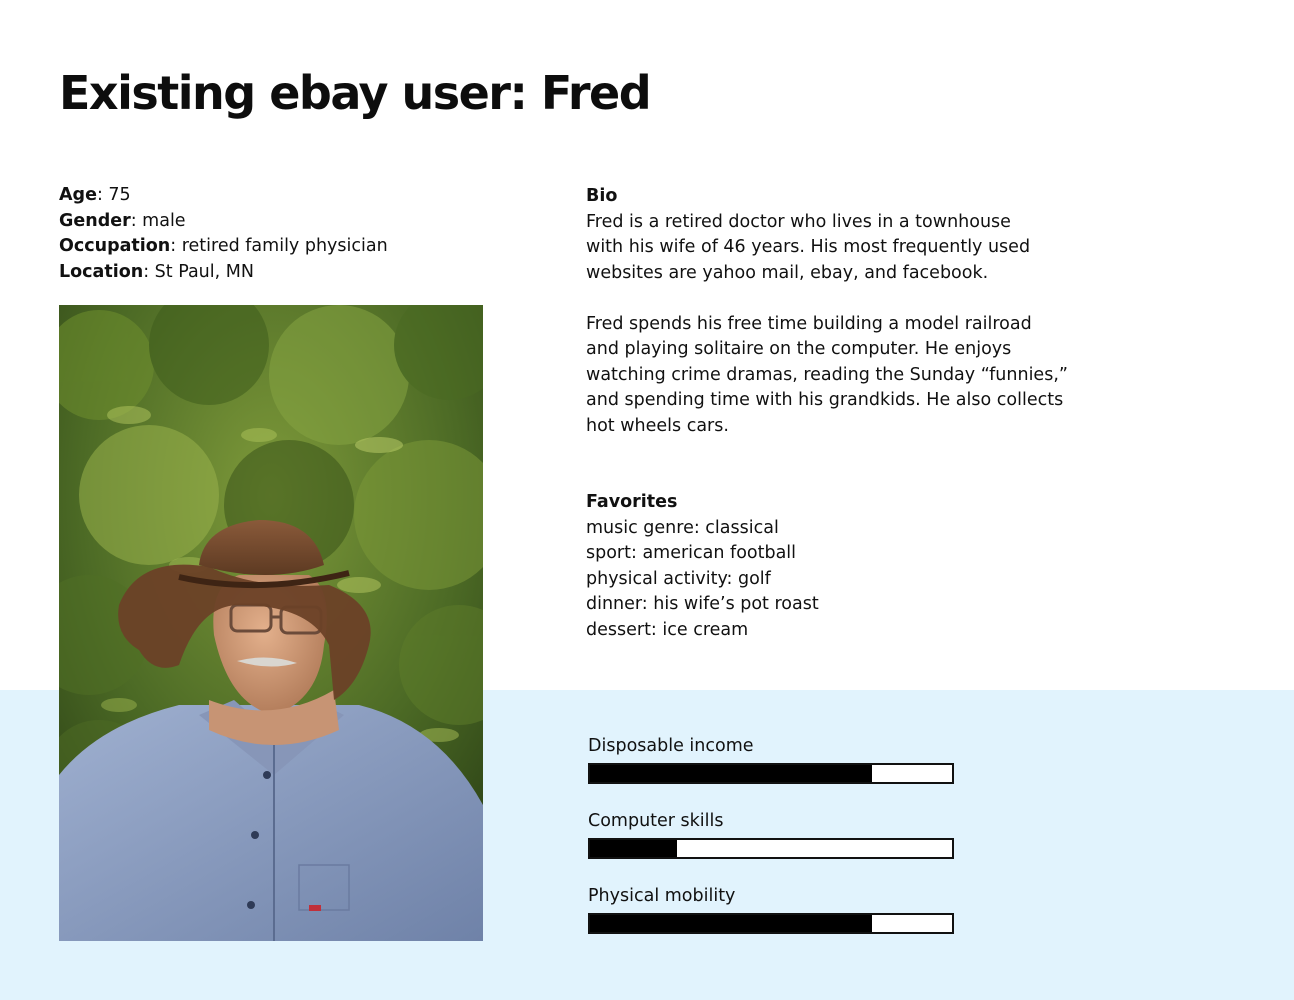 The height and width of the screenshot is (1000, 1294). What do you see at coordinates (691, 553) in the screenshot?
I see `favorite-item: sport: american football` at bounding box center [691, 553].